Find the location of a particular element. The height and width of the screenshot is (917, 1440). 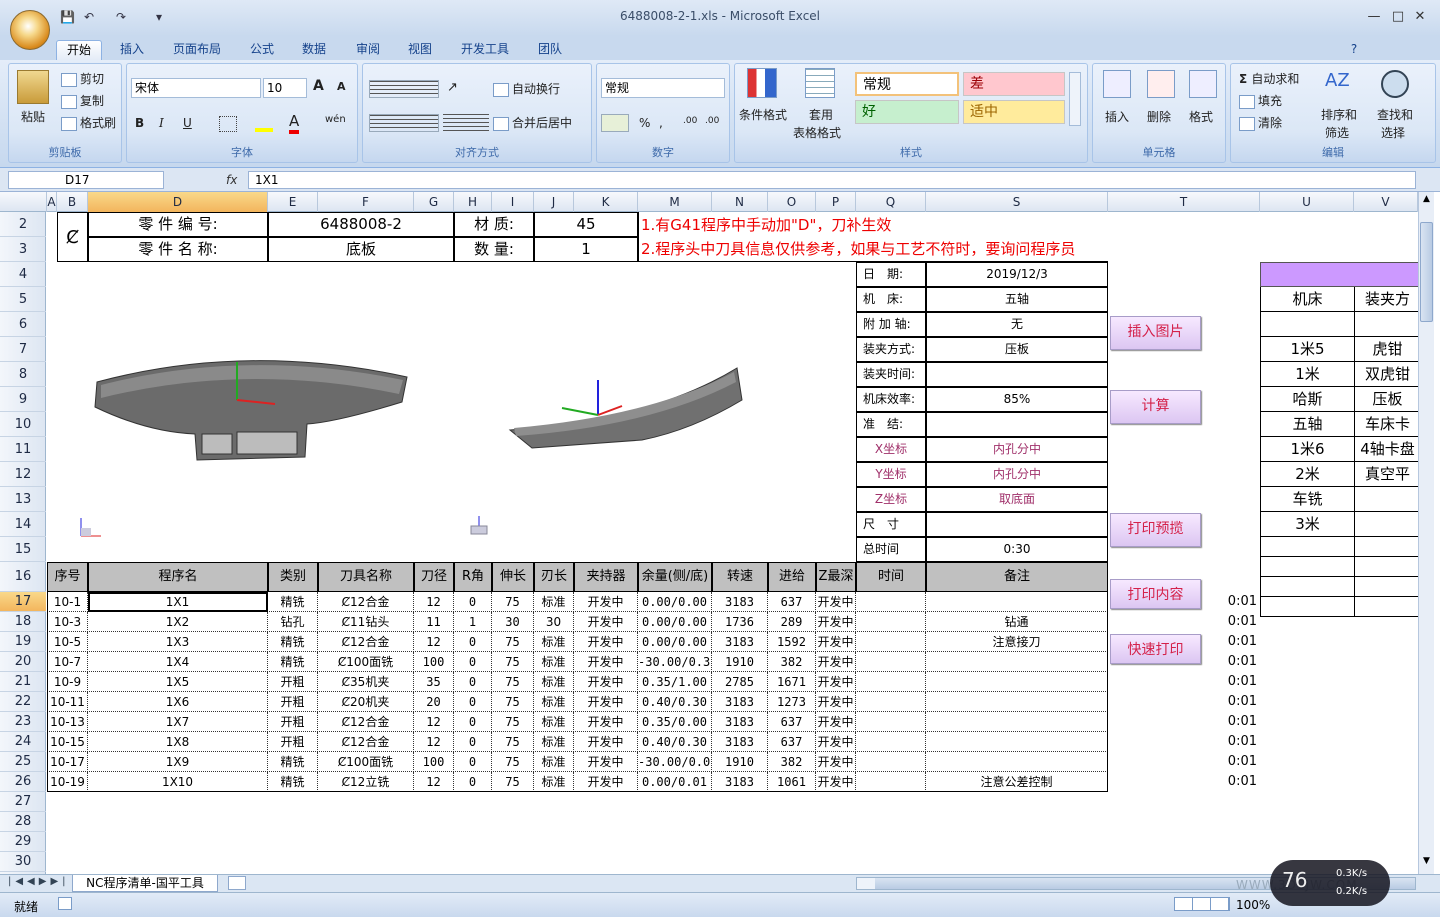

side-table-cell: 五轴 is located at coordinates (1307, 424).